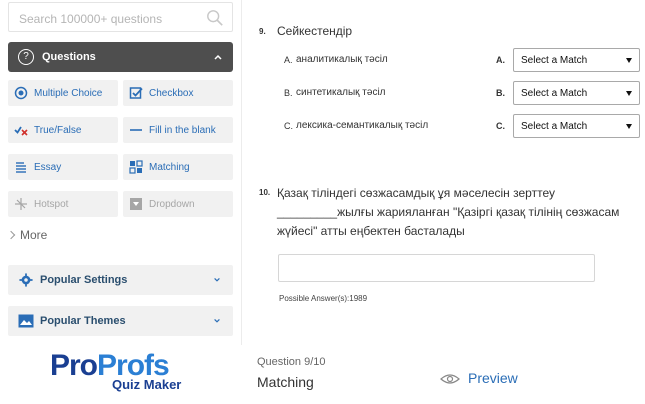  I want to click on match-select-a: Select a Match, so click(576, 60).